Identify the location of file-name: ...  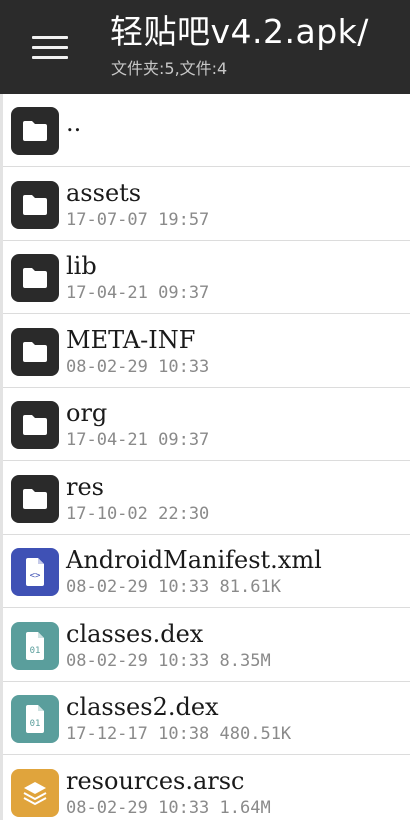
(74, 123).